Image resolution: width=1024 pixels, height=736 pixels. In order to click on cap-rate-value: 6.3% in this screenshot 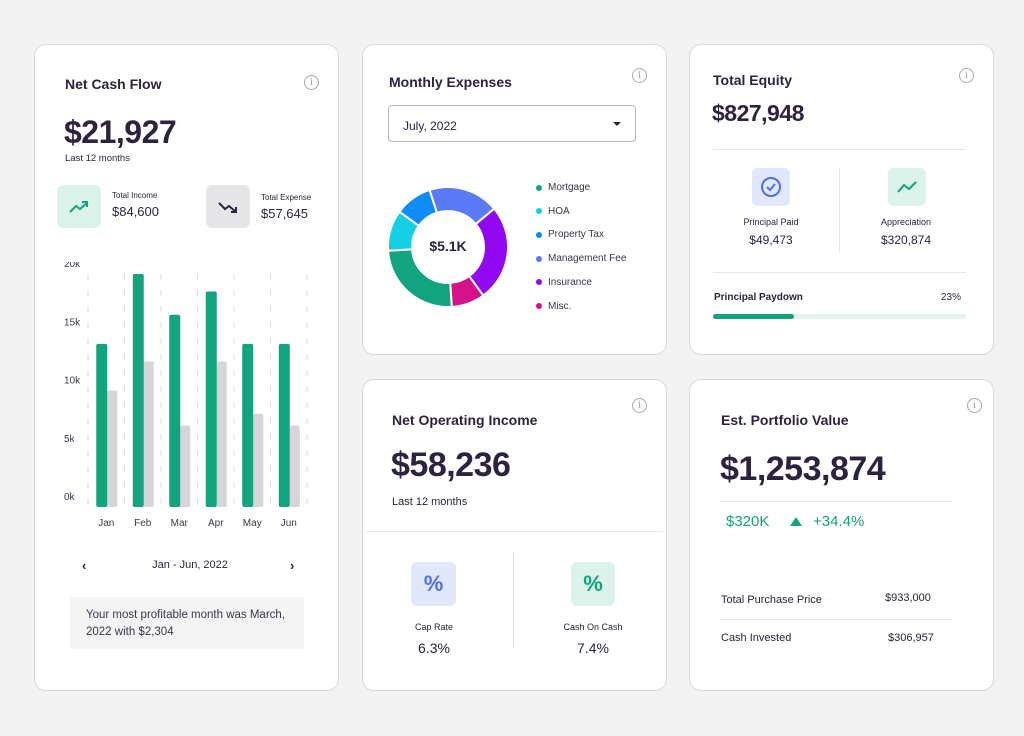, I will do `click(434, 648)`.